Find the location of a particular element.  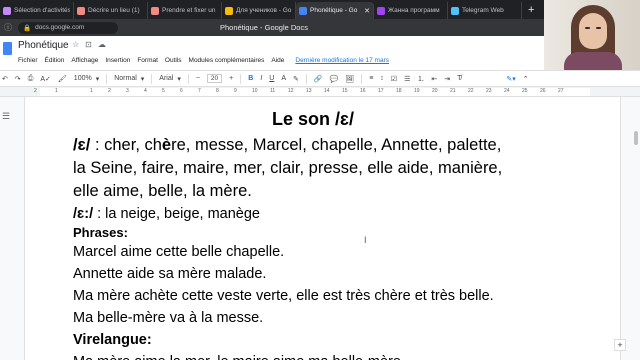

highlight-icon: ✎ is located at coordinates (296, 79).